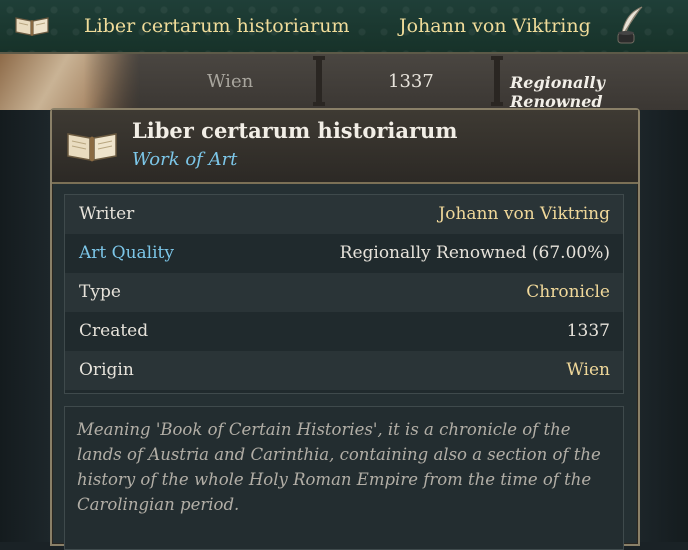 This screenshot has width=688, height=550. I want to click on table-row: Writer Johann von Viktring, so click(344, 214).